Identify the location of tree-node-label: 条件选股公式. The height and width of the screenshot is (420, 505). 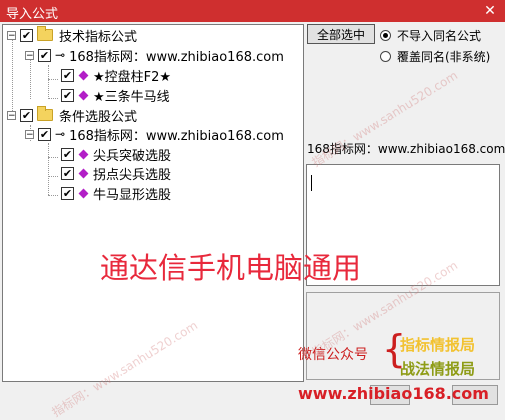
(98, 117).